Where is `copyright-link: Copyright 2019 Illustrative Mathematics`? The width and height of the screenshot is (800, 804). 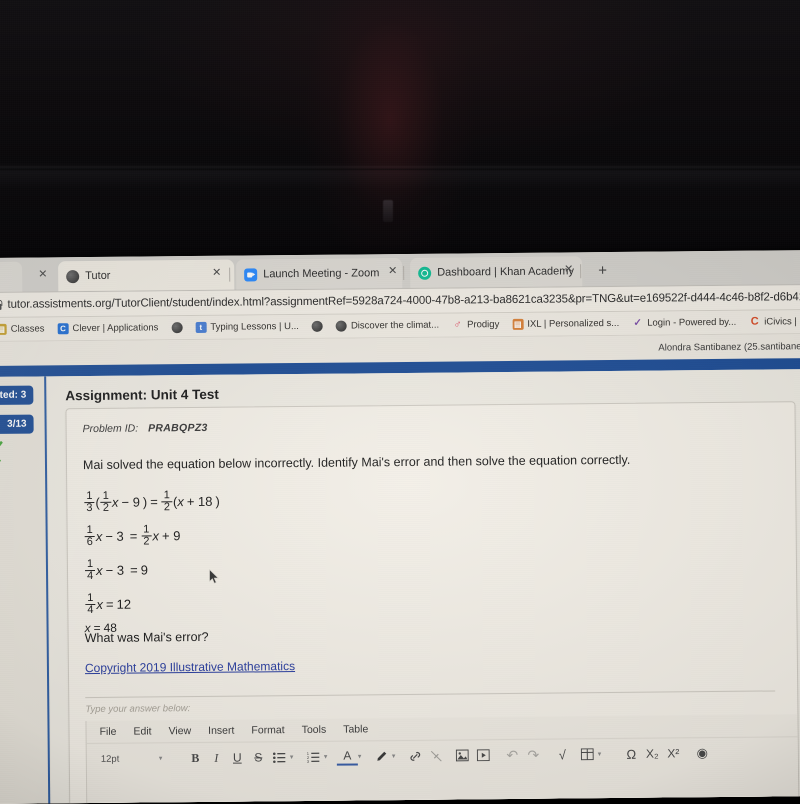 copyright-link: Copyright 2019 Illustrative Mathematics is located at coordinates (190, 667).